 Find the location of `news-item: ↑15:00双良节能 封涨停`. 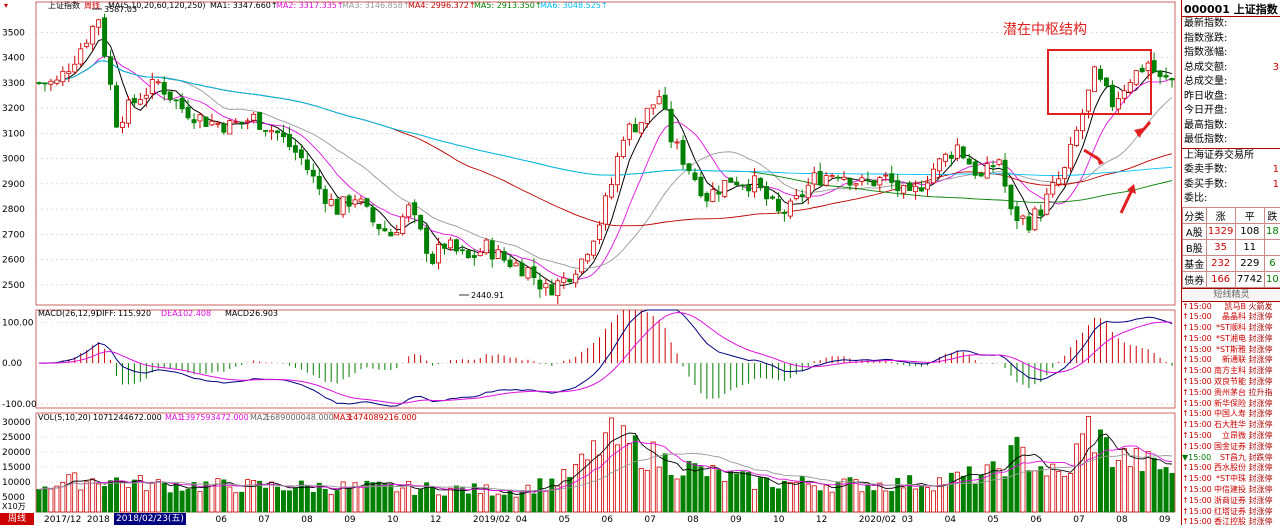

news-item: ↑15:00双良节能 封涨停 is located at coordinates (1231, 382).